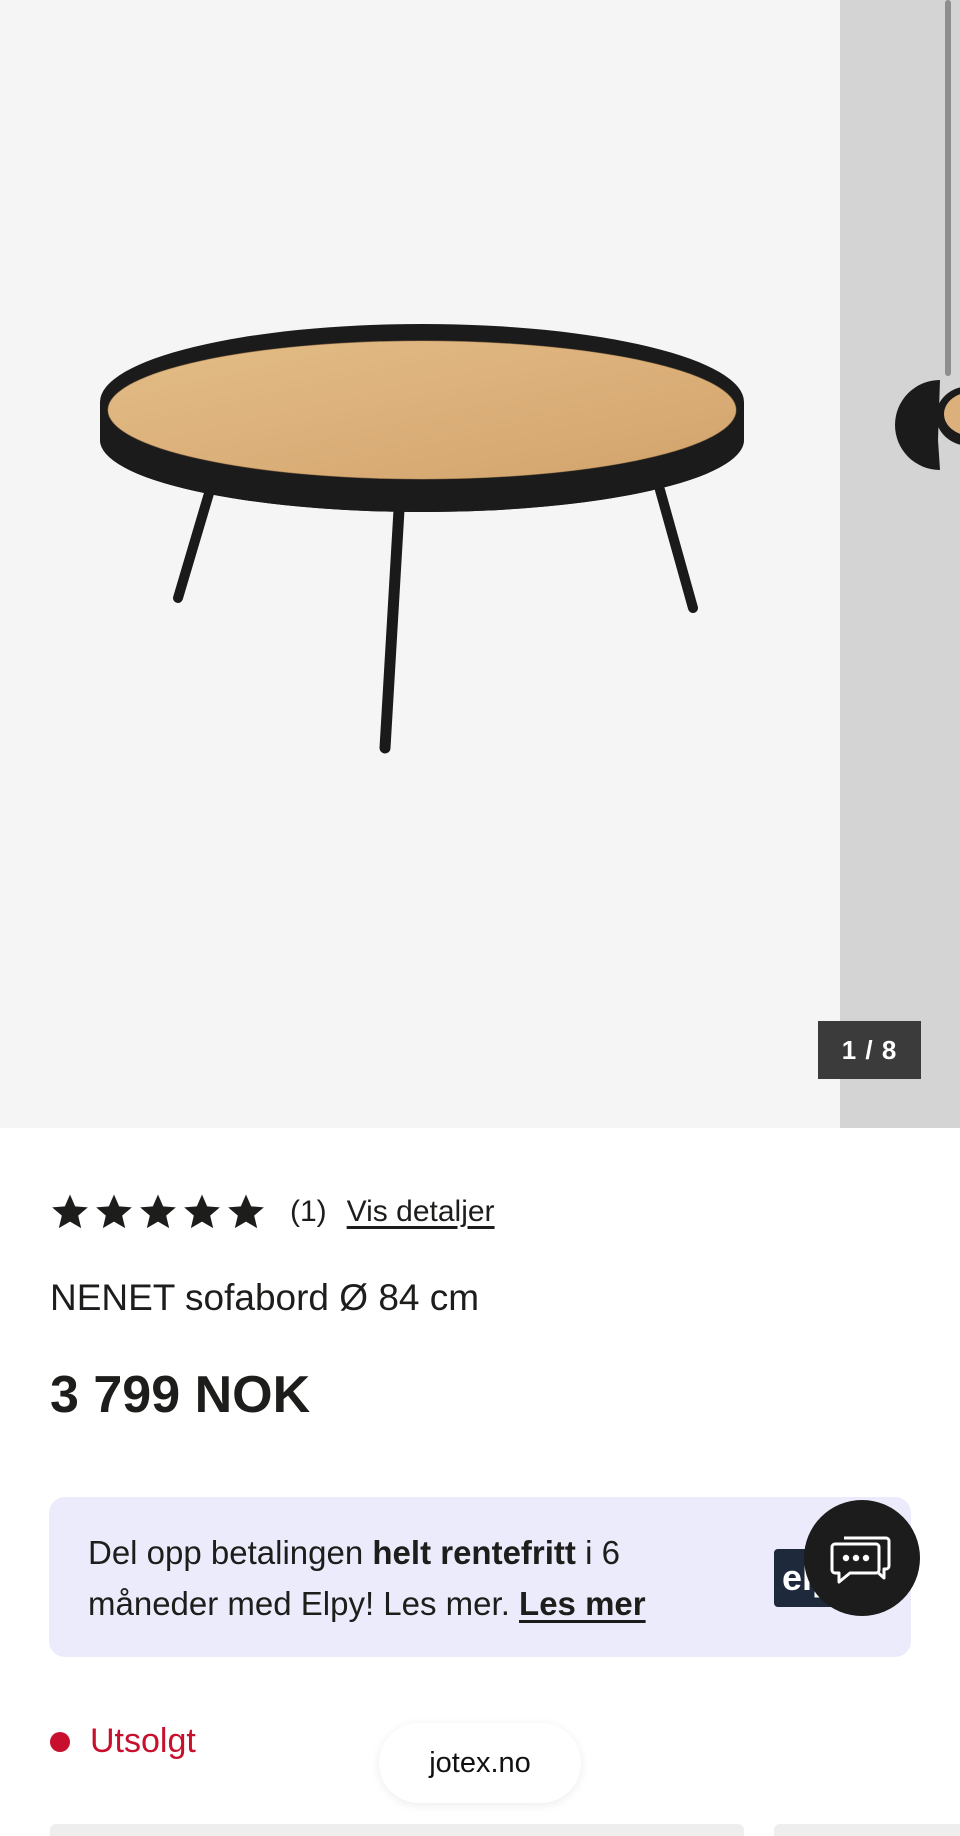 The image size is (960, 1836). Describe the element at coordinates (397, 1830) in the screenshot. I see `next-section-card` at that location.